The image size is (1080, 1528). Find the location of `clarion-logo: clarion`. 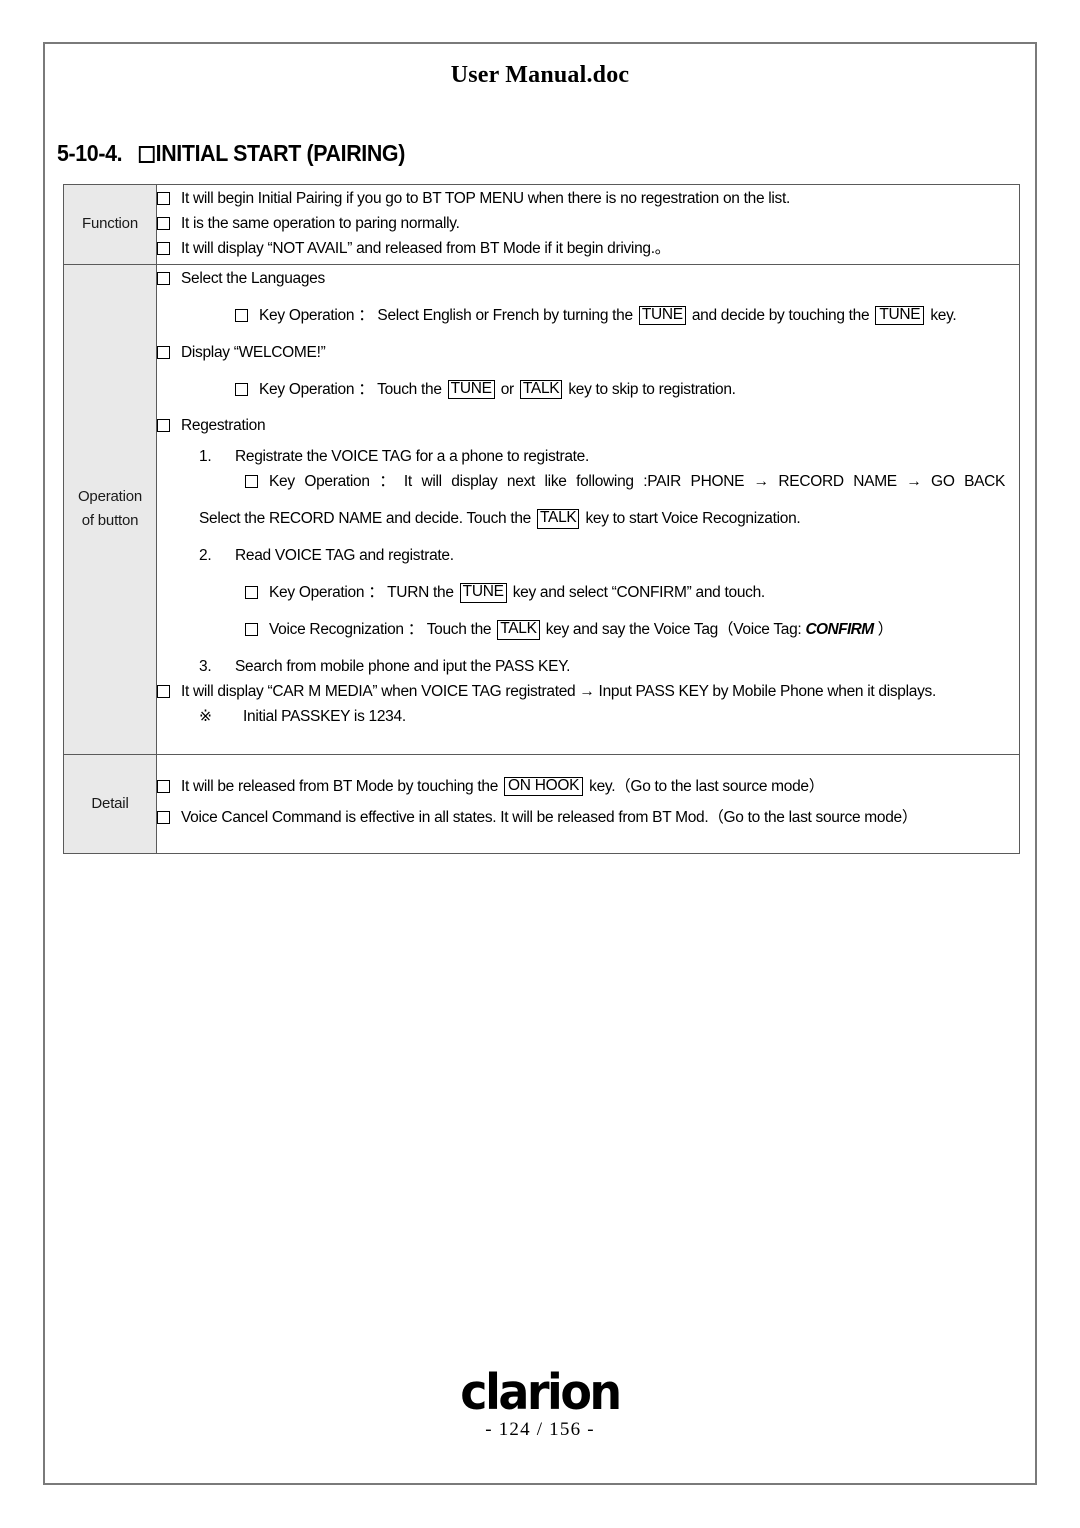

clarion-logo: clarion is located at coordinates (541, 1392).